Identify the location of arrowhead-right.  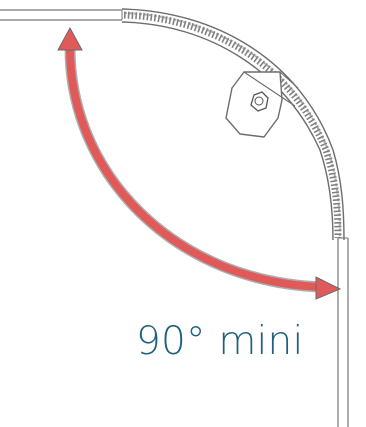
(328, 288).